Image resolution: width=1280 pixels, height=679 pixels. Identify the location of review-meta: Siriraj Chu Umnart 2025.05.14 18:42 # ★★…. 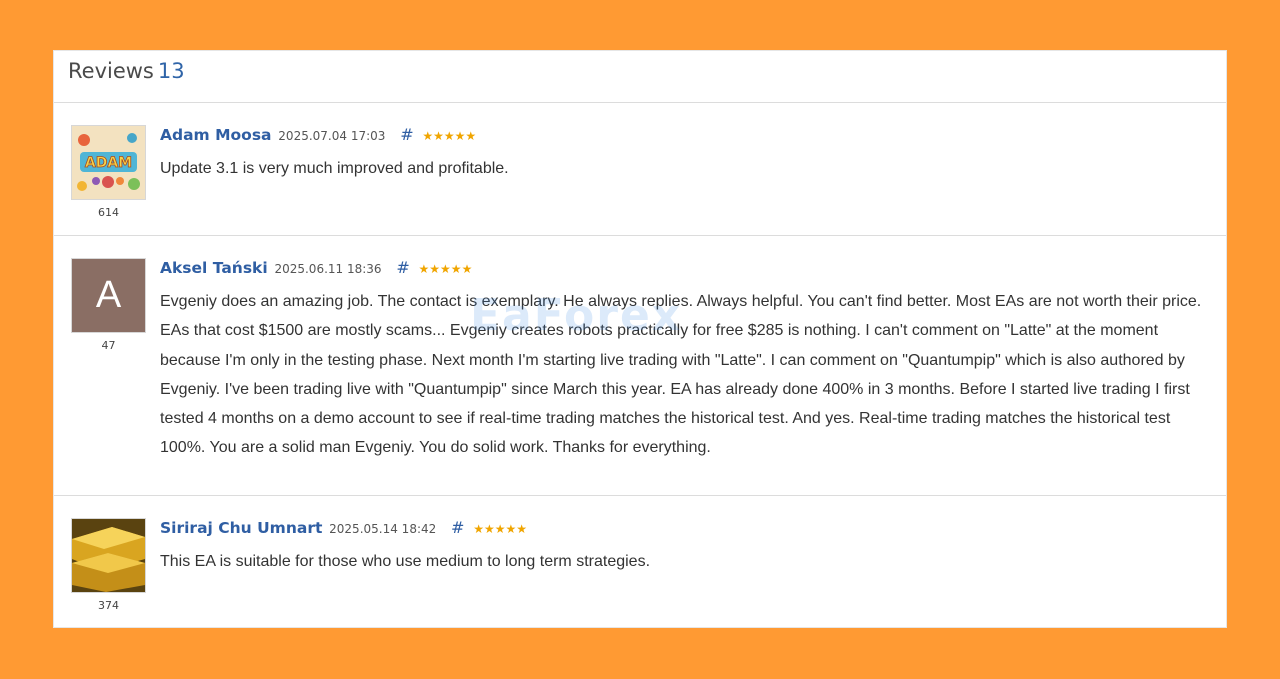
(690, 528).